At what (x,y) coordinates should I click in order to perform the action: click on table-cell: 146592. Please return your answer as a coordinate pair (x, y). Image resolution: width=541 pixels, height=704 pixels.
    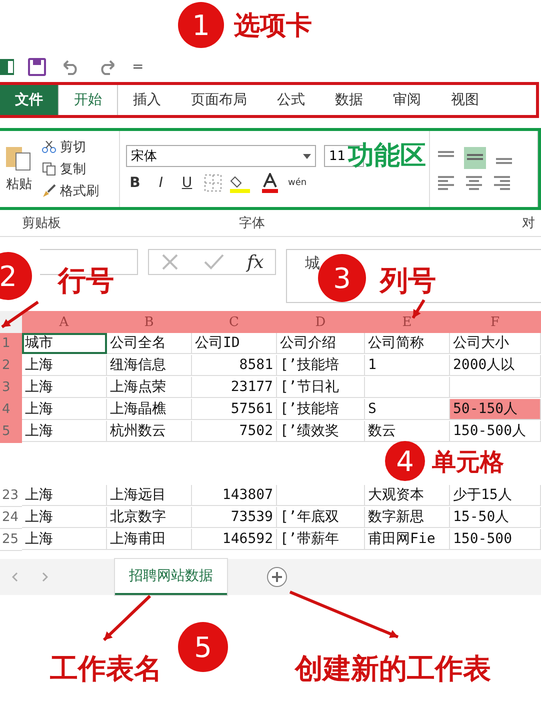
    Looking at the image, I should click on (234, 539).